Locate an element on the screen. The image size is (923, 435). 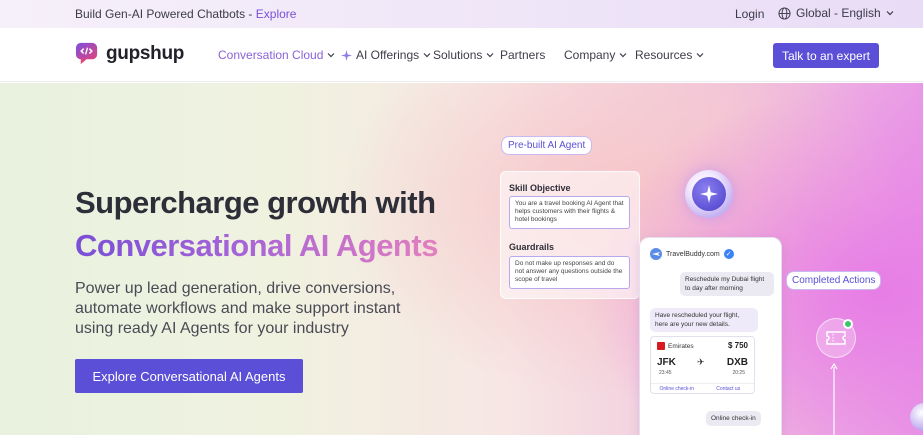
nav-partners: Partners is located at coordinates (522, 55).